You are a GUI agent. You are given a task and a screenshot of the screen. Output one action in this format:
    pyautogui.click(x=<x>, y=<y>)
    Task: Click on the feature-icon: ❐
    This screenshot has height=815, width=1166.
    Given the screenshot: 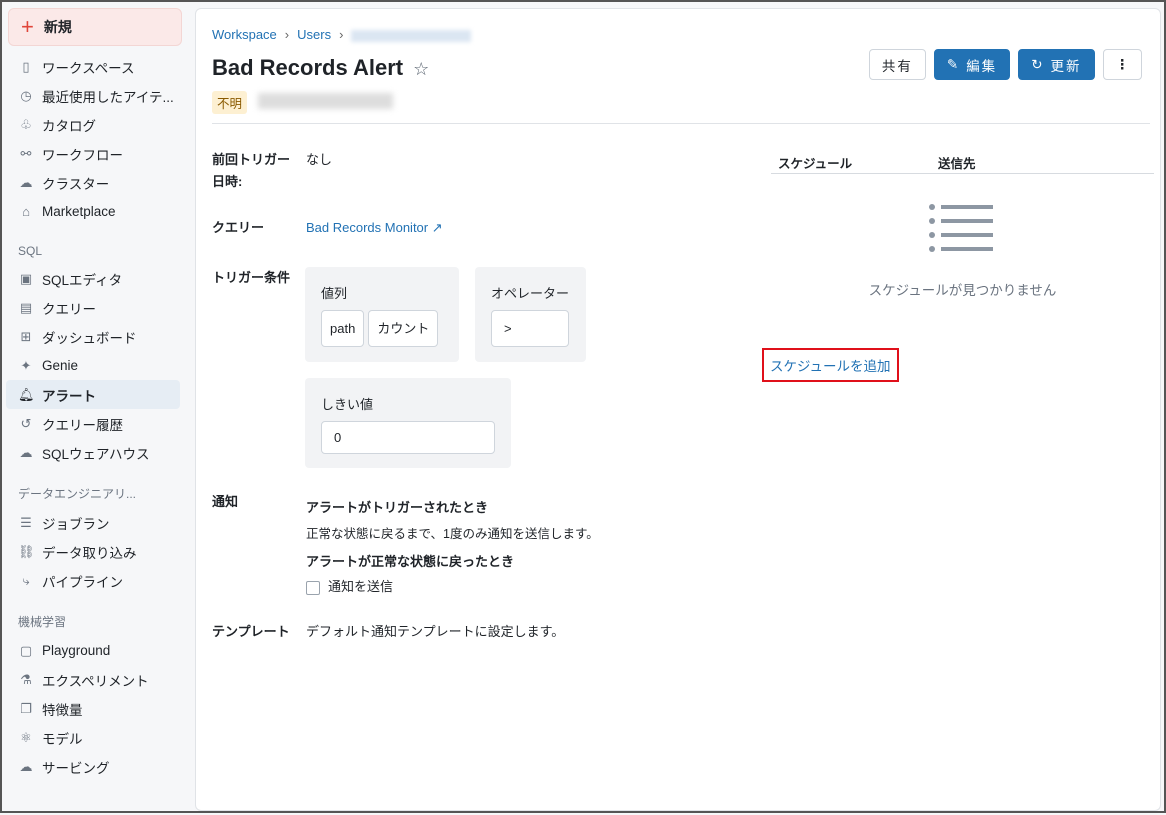 What is the action you would take?
    pyautogui.click(x=26, y=708)
    